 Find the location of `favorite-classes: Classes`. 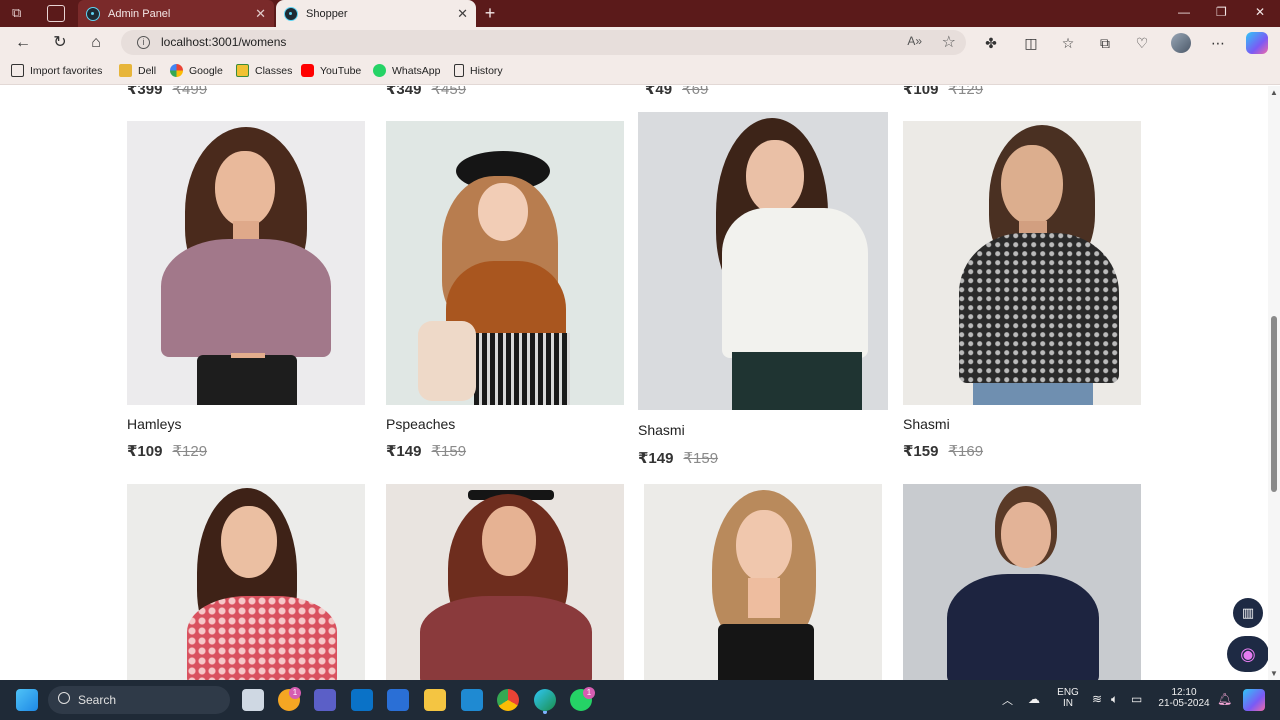

favorite-classes: Classes is located at coordinates (264, 70).